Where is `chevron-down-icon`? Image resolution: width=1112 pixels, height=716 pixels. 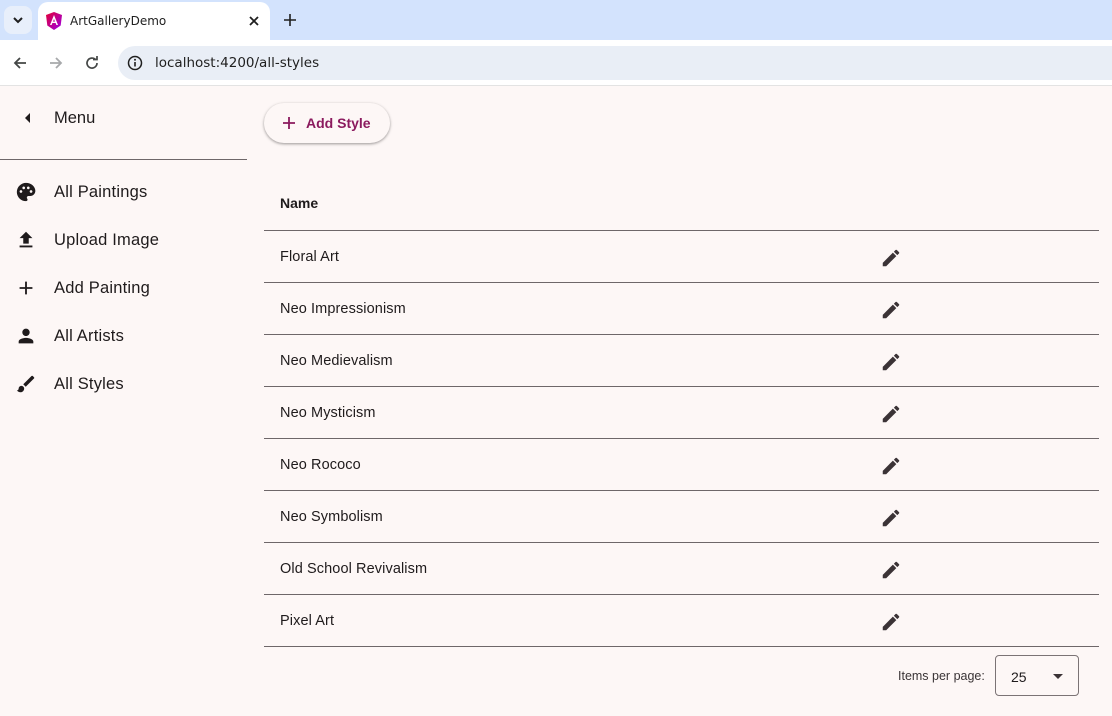 chevron-down-icon is located at coordinates (18, 20).